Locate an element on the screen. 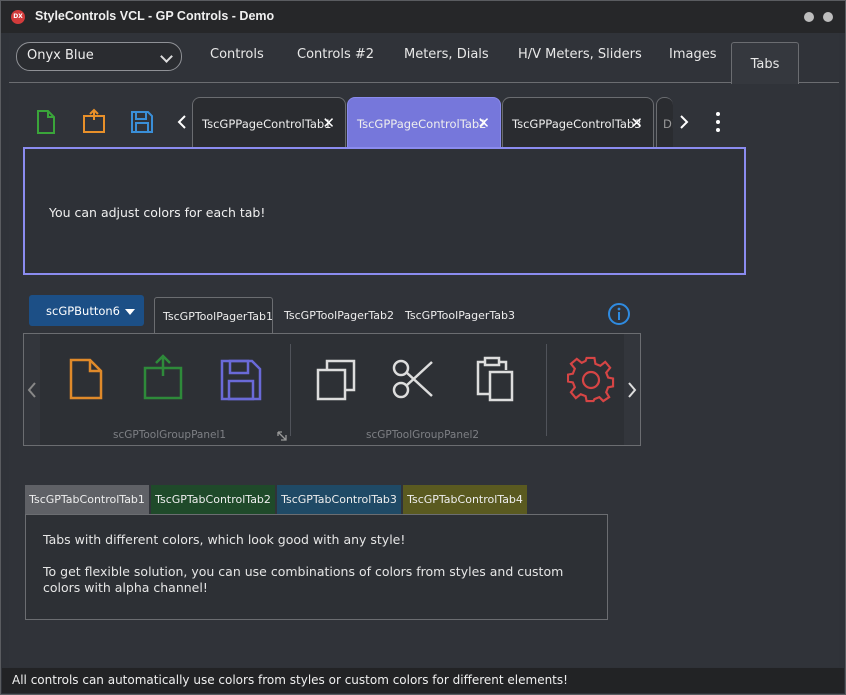 Image resolution: width=846 pixels, height=695 pixels. tab-tabs: Tabs is located at coordinates (765, 63).